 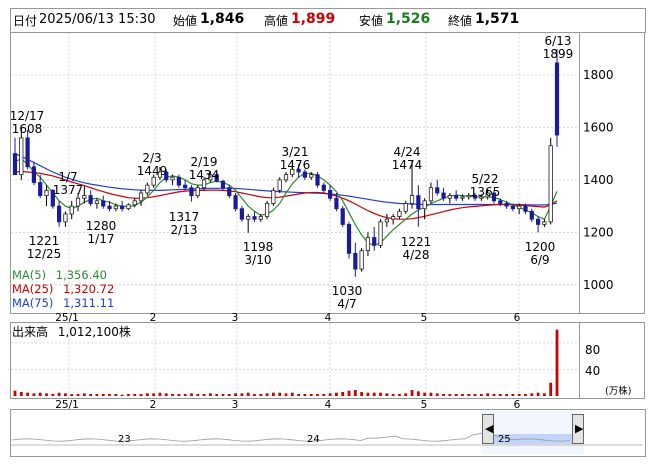 I want to click on price-axis-ticks: 1000 1200 1400 1600 1800, so click(x=598, y=180).